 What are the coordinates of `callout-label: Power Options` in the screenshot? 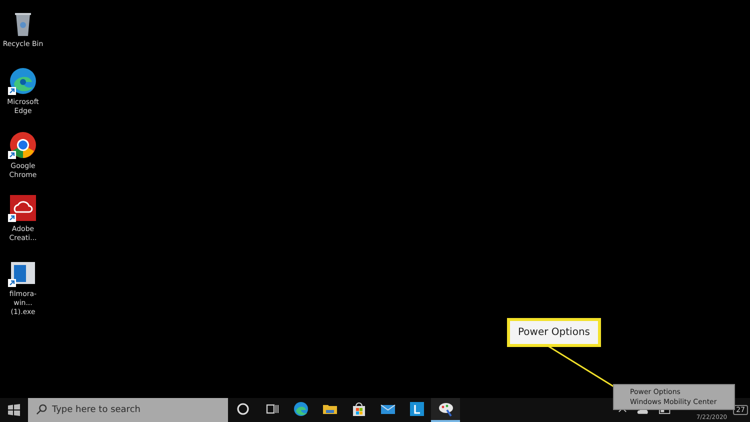 It's located at (554, 332).